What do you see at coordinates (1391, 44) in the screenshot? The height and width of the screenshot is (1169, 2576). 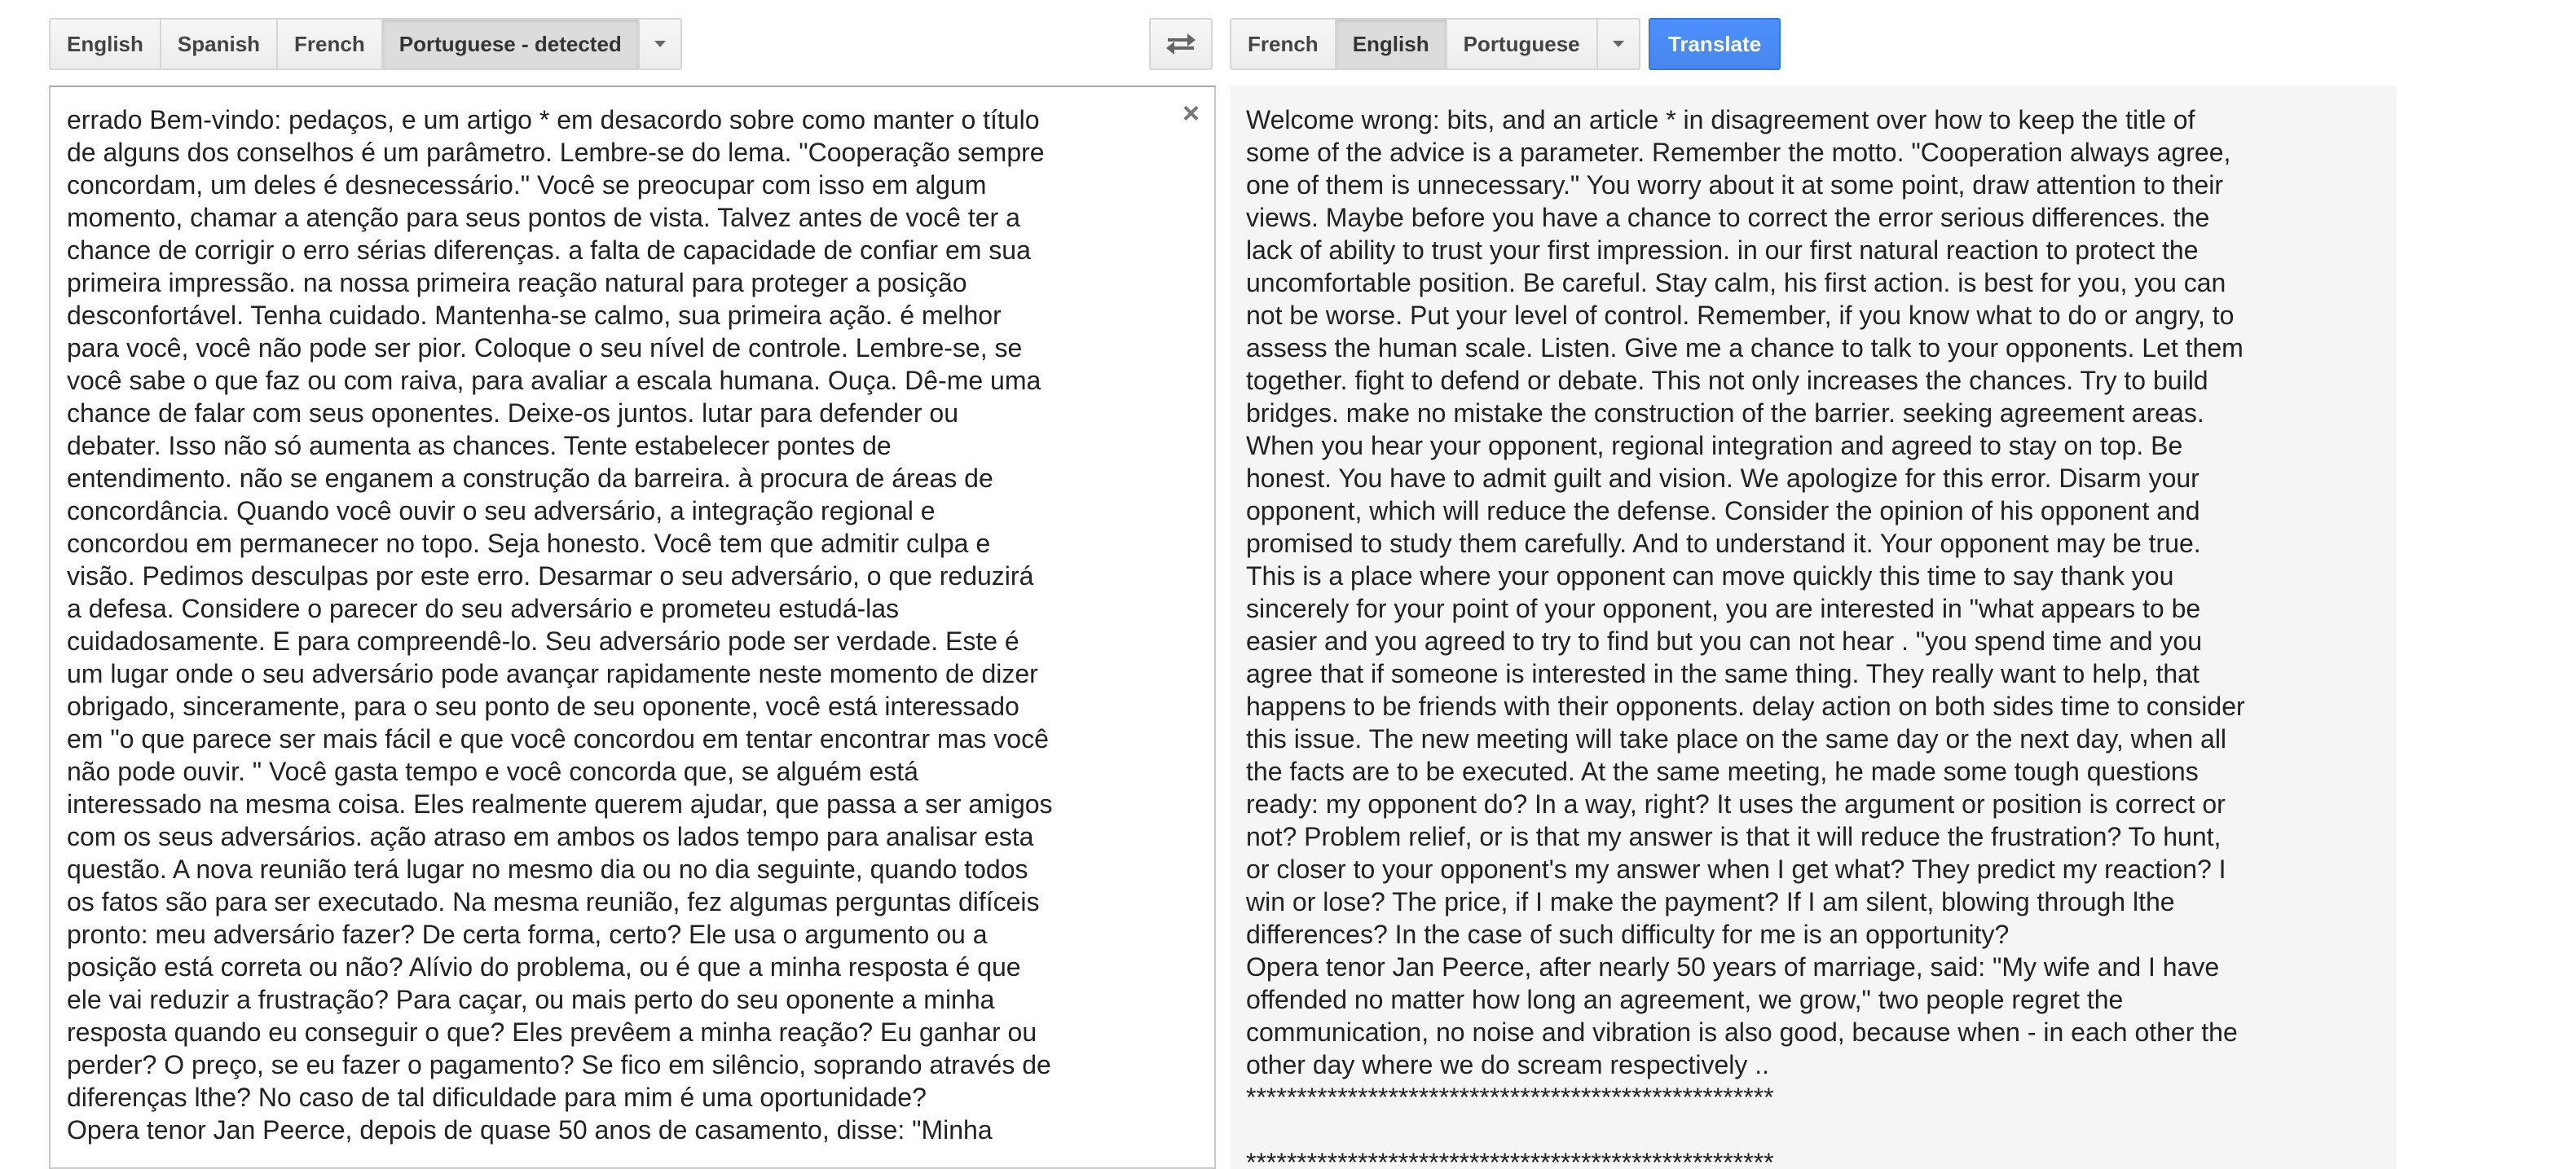 I see `target-lang-english: English` at bounding box center [1391, 44].